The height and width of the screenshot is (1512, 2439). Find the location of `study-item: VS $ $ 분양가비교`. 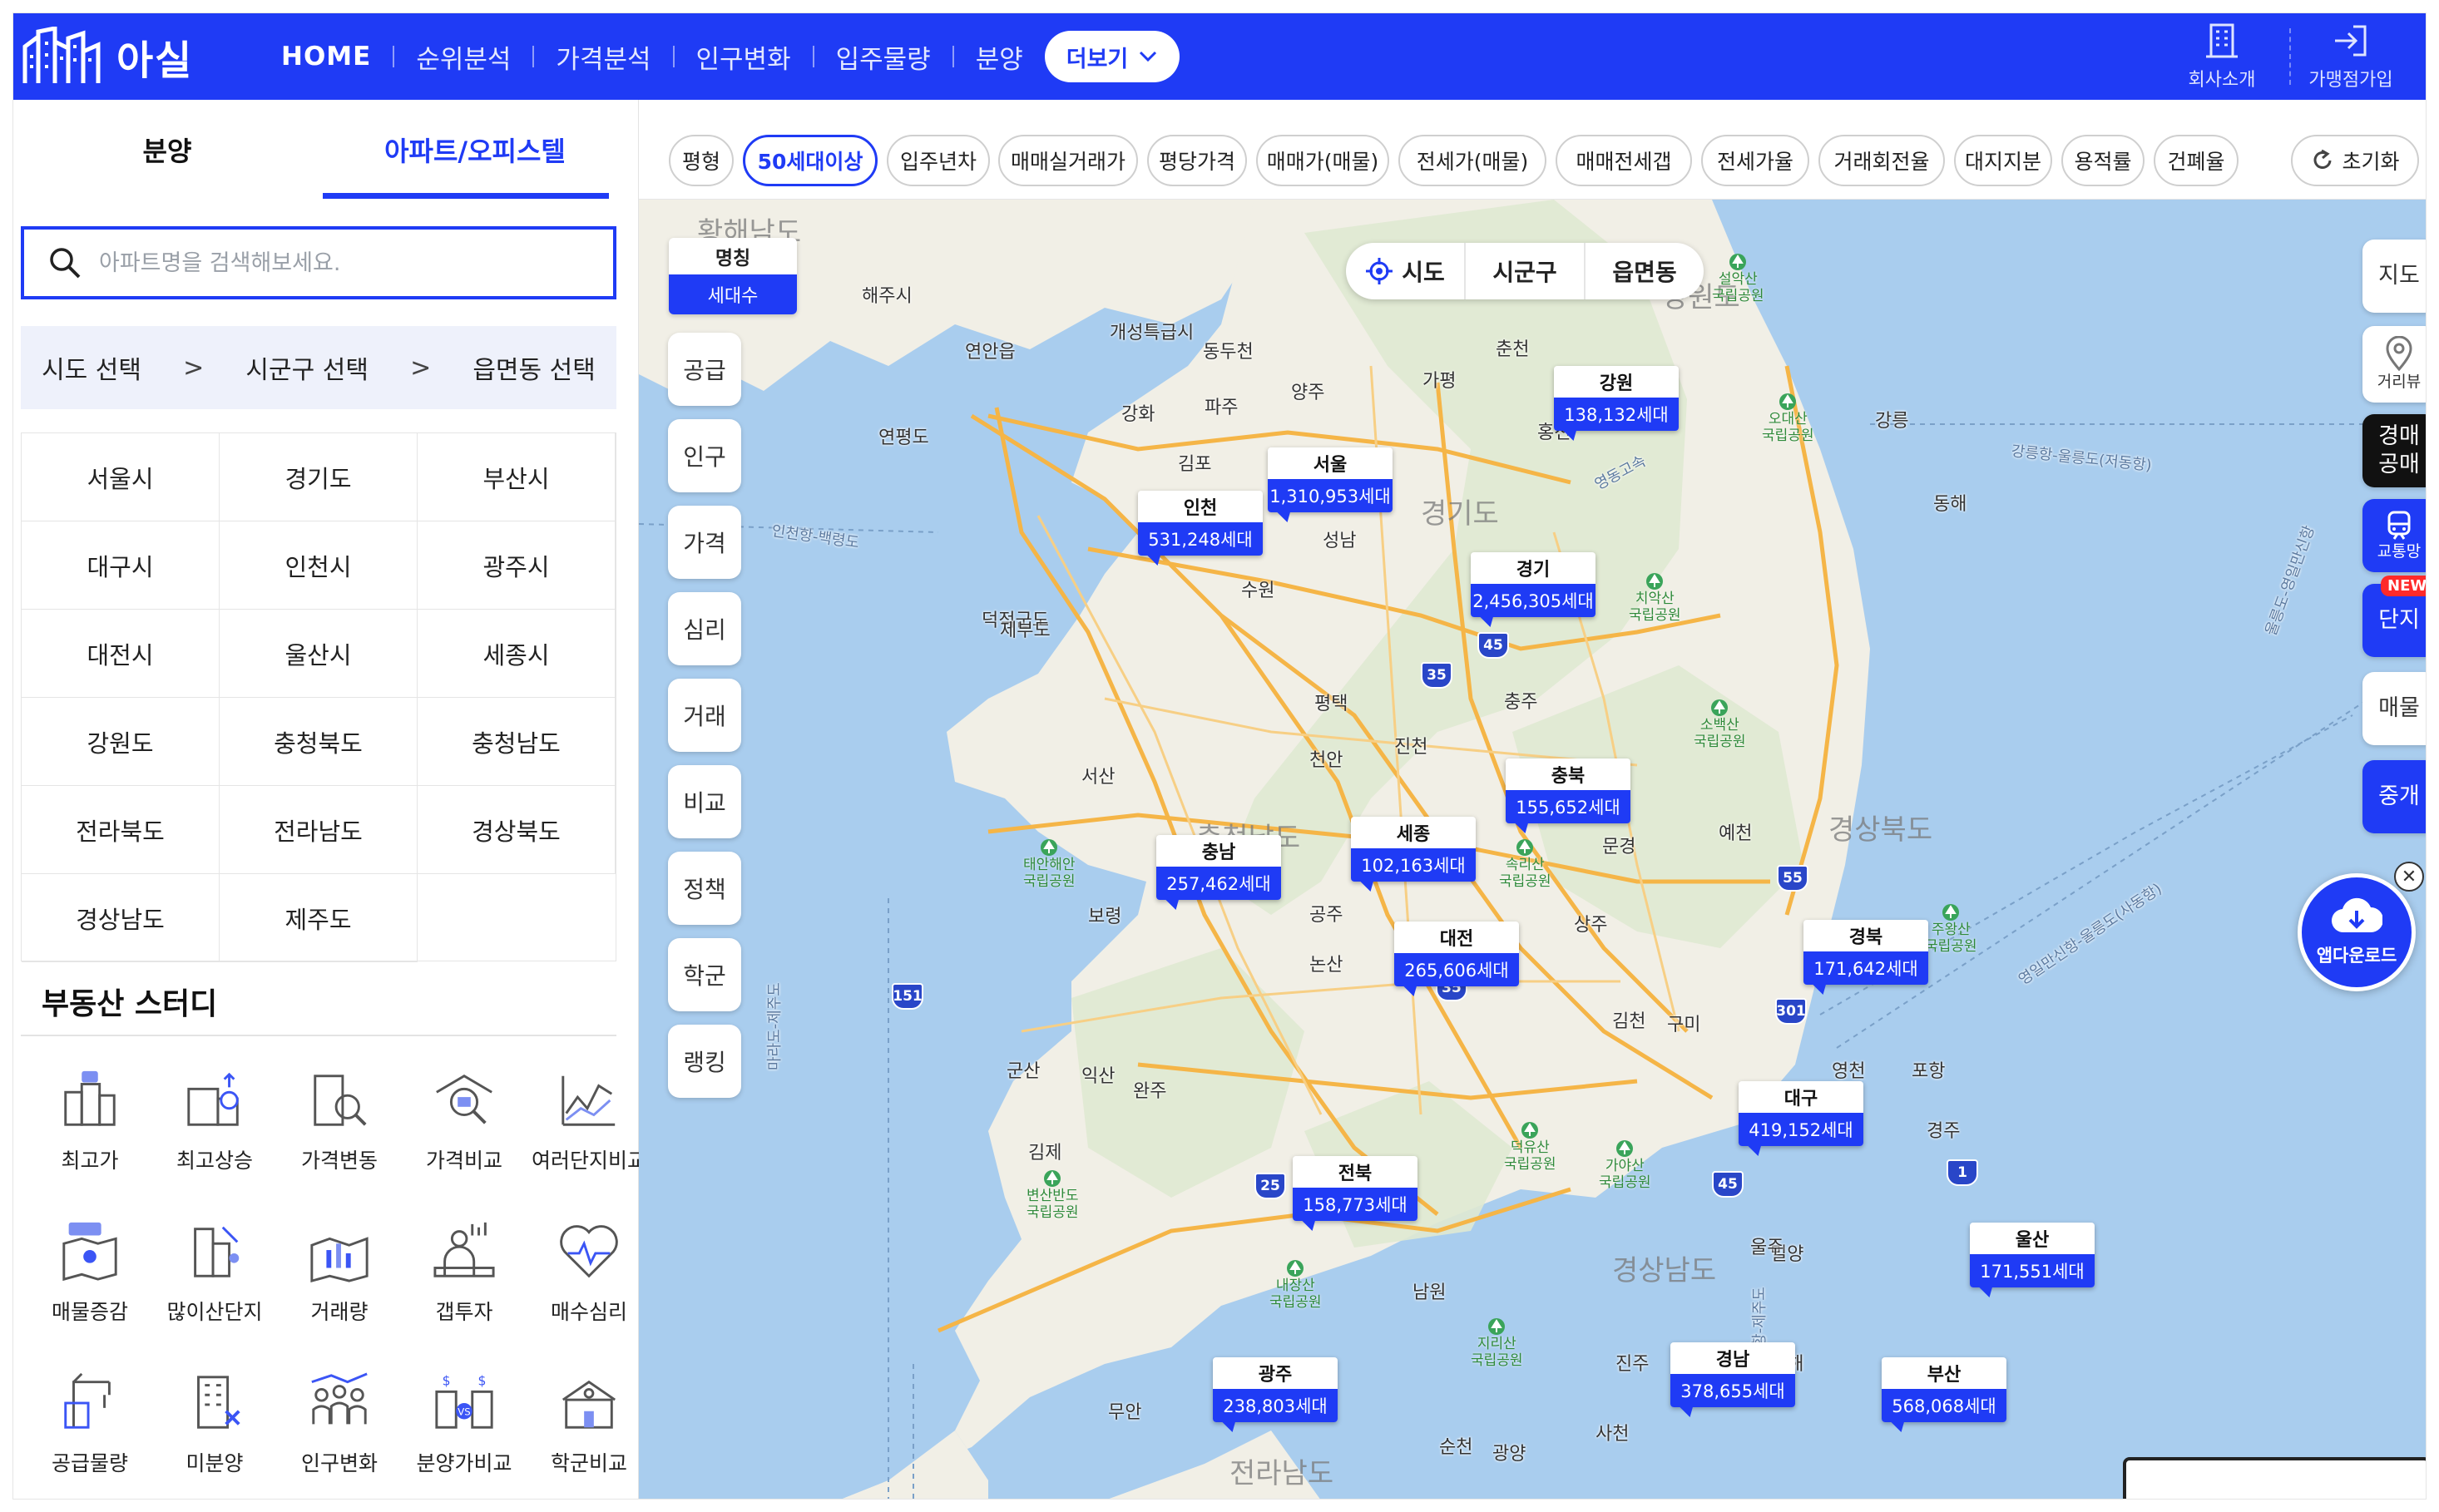

study-item: VS $ $ 분양가비교 is located at coordinates (464, 1433).